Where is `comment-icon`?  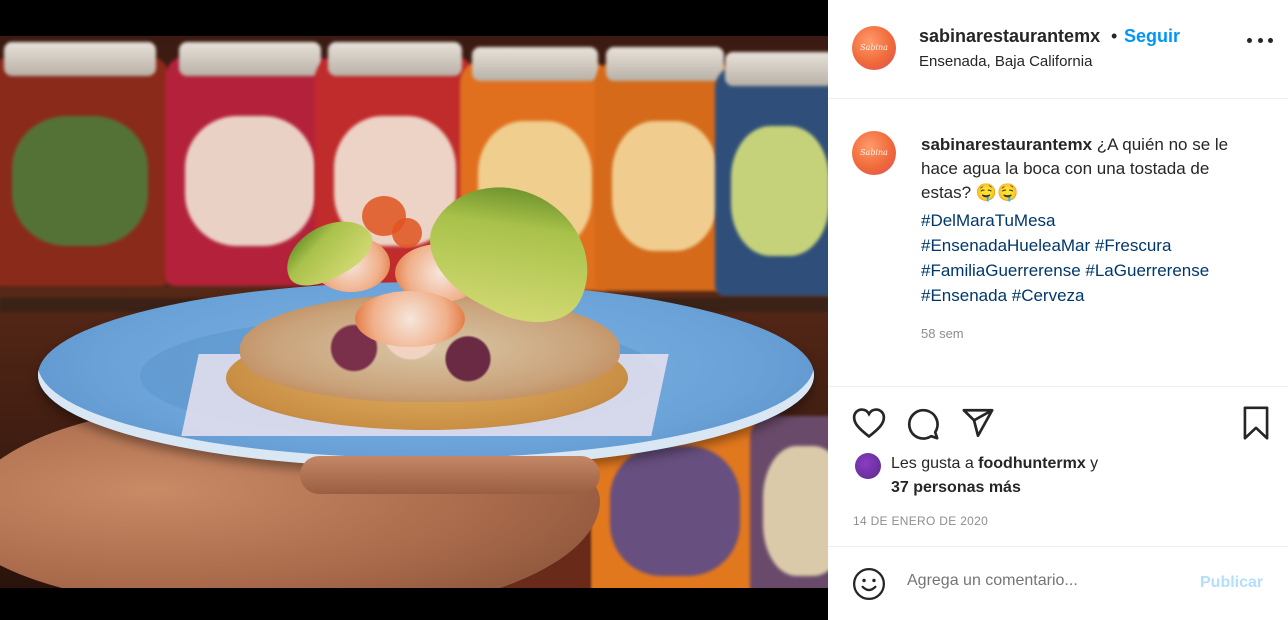
comment-icon is located at coordinates (923, 424).